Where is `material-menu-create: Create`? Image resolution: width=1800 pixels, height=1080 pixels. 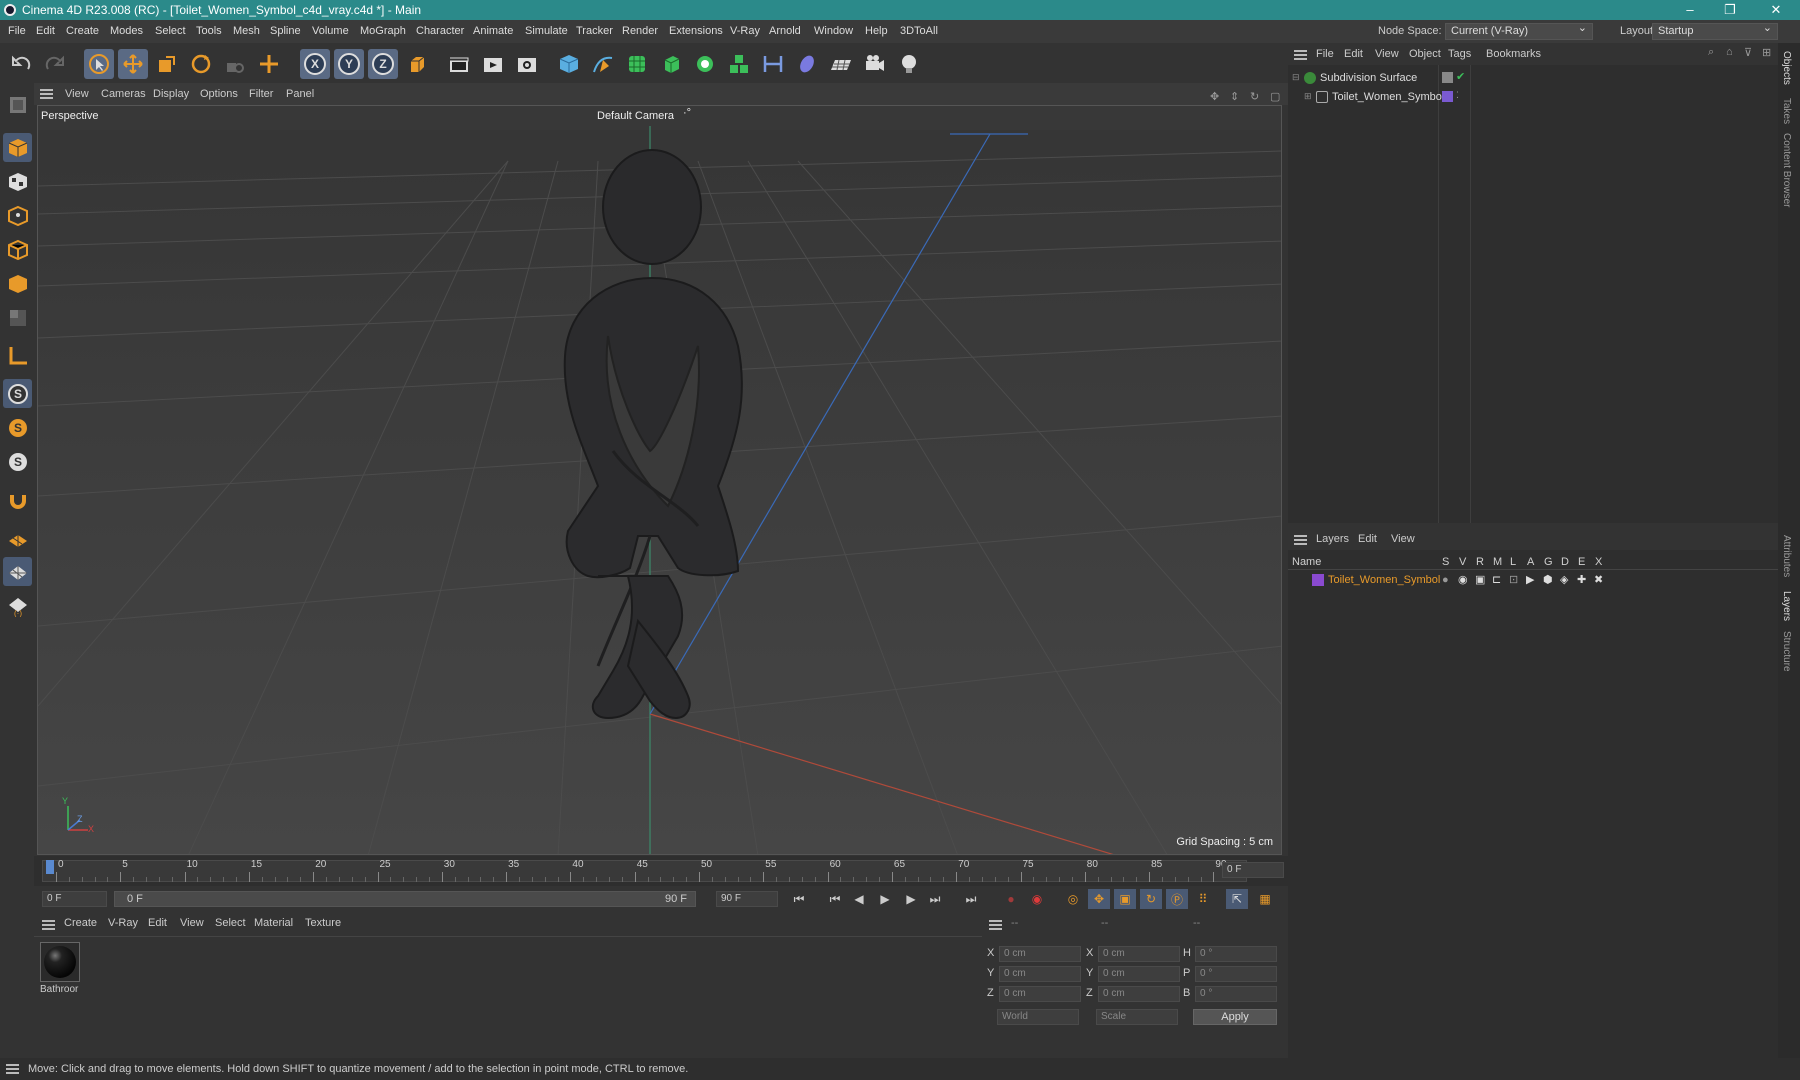
material-menu-create: Create is located at coordinates (80, 923).